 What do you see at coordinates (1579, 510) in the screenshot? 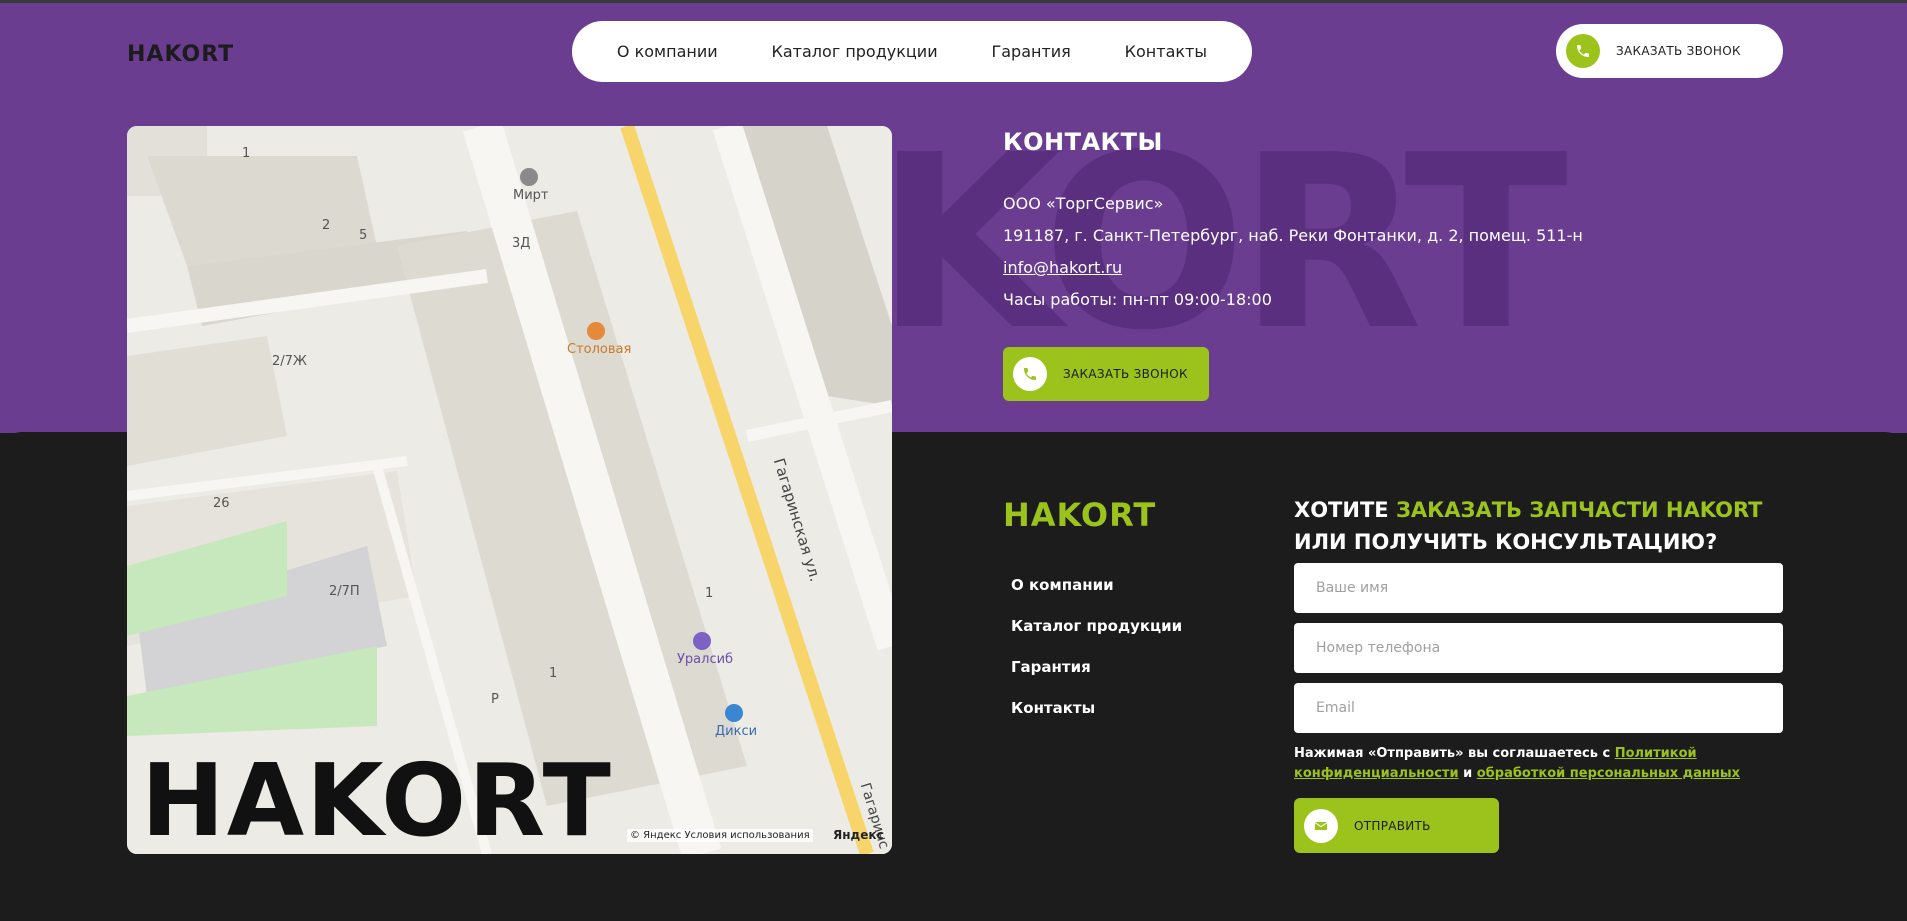
I see `form-title-accent: ЗАКАЗАТЬ ЗАПЧАСТИ HAKORT` at bounding box center [1579, 510].